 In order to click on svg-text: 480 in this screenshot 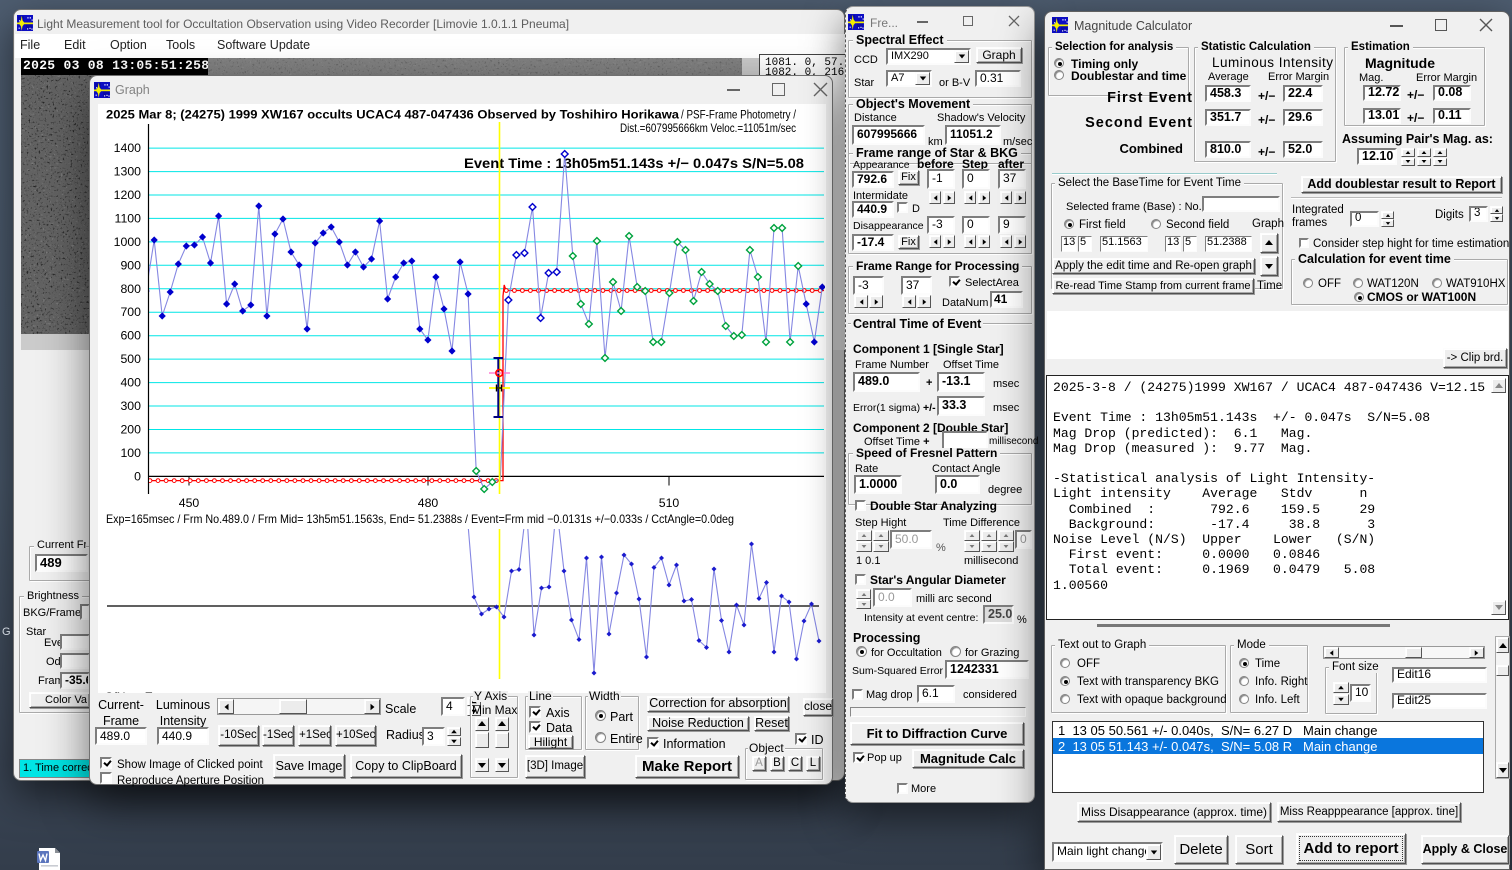, I will do `click(428, 503)`.